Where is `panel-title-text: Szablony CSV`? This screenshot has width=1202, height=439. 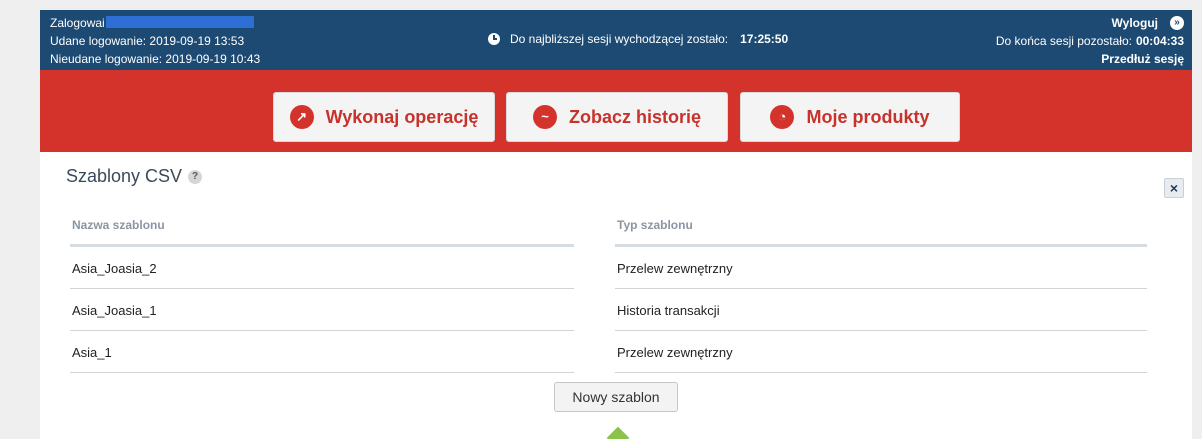
panel-title-text: Szablony CSV is located at coordinates (124, 176).